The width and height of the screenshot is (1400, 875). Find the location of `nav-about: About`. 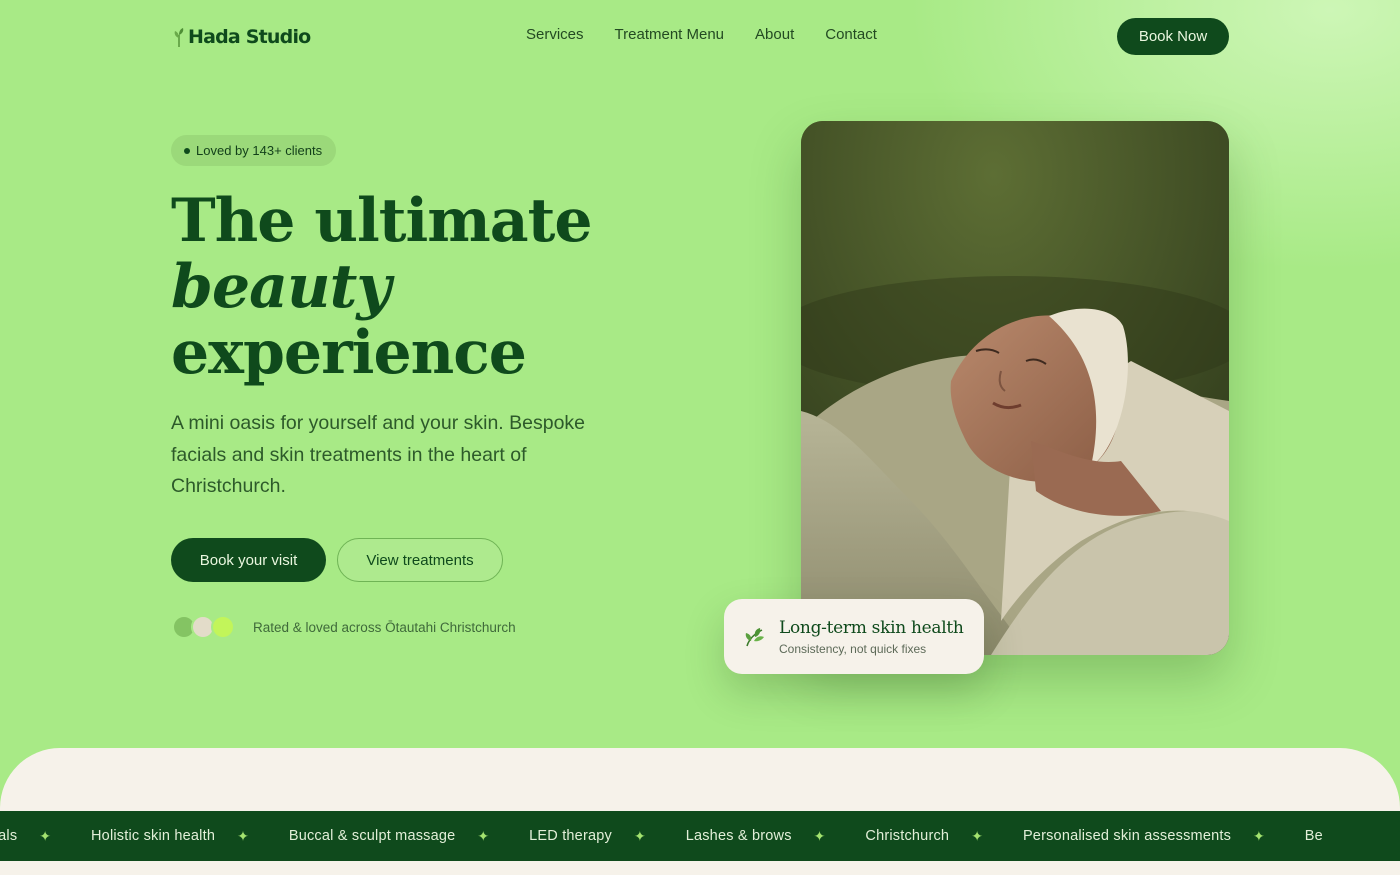

nav-about: About is located at coordinates (774, 34).